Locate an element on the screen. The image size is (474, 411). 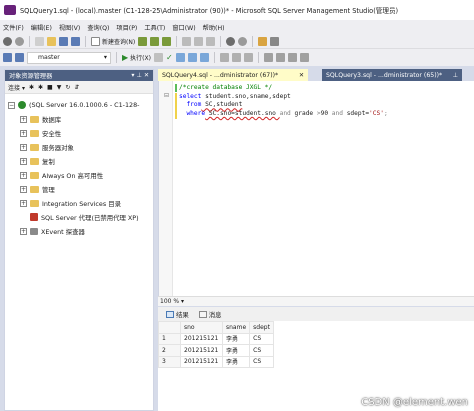
new-project-icon is located at coordinates (39, 41).